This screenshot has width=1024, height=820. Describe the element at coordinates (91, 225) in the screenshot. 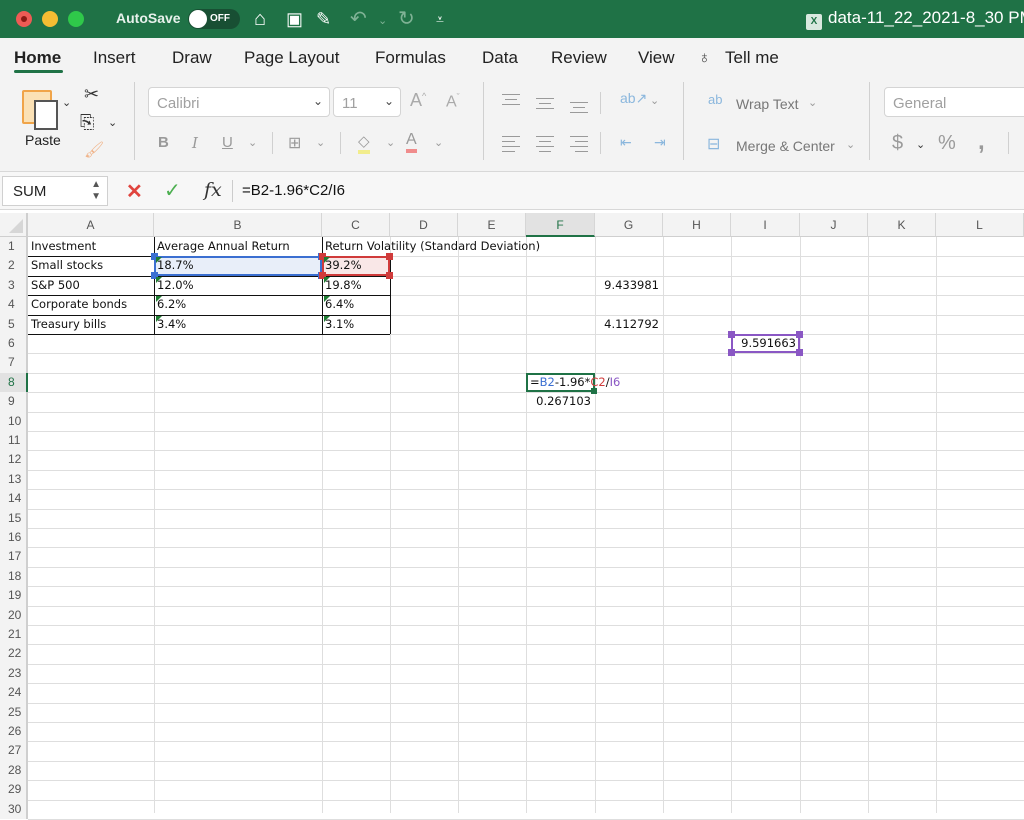

I see `column-header-a: A` at that location.